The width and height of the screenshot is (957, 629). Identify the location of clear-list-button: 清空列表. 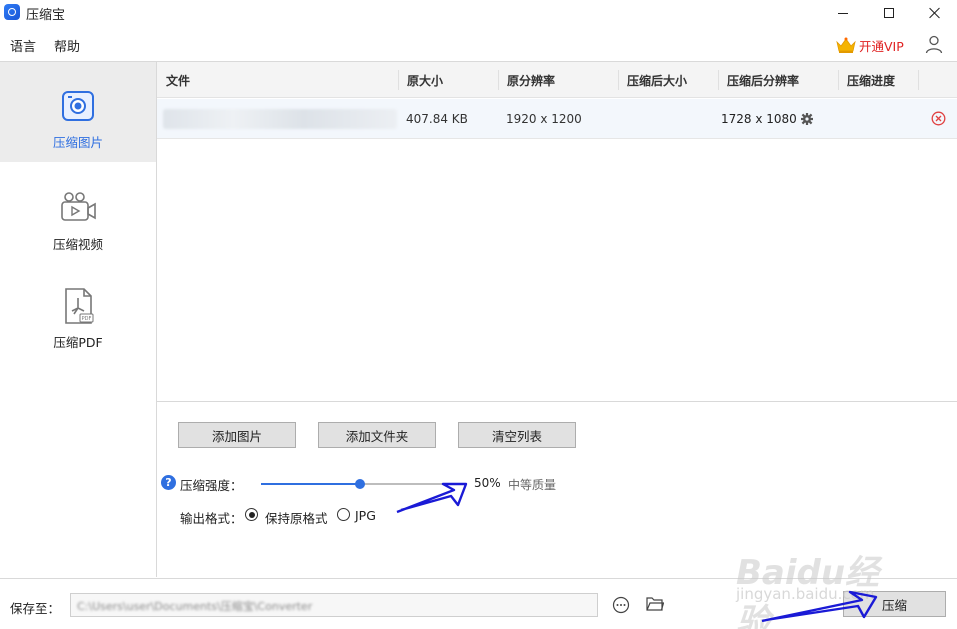
(517, 435).